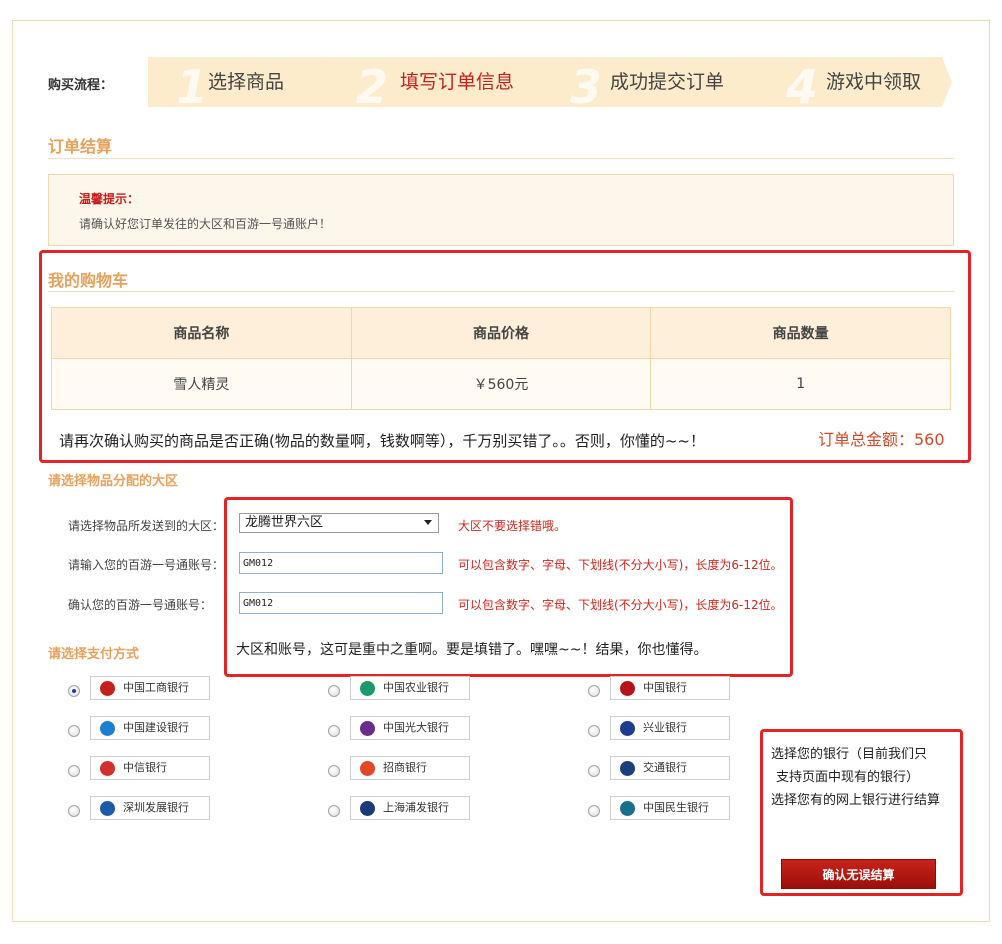  What do you see at coordinates (341, 563) in the screenshot?
I see `account-input` at bounding box center [341, 563].